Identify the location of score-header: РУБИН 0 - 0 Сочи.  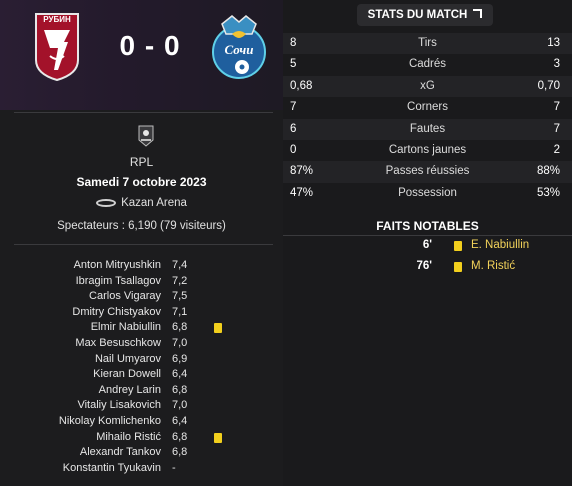
(141, 55).